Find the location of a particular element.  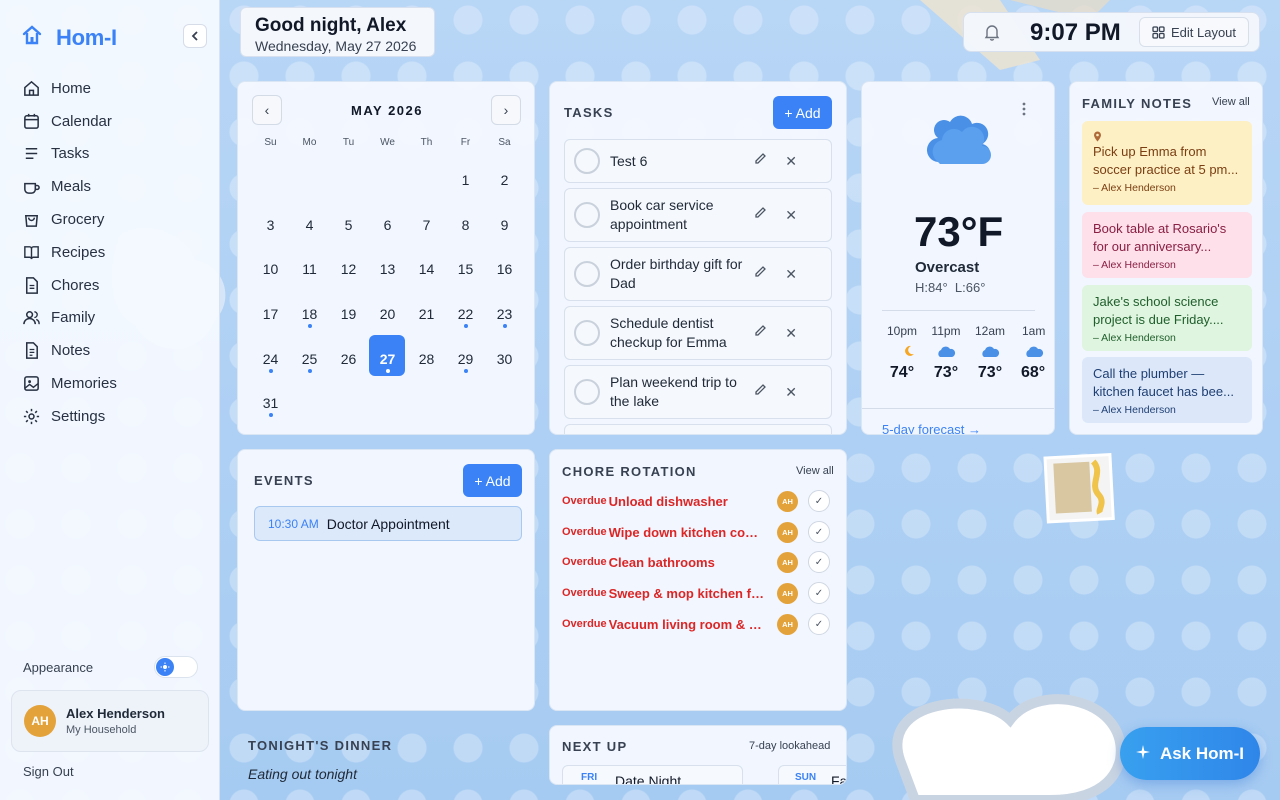

task-item: Book car service appointment ✕ is located at coordinates (698, 215).